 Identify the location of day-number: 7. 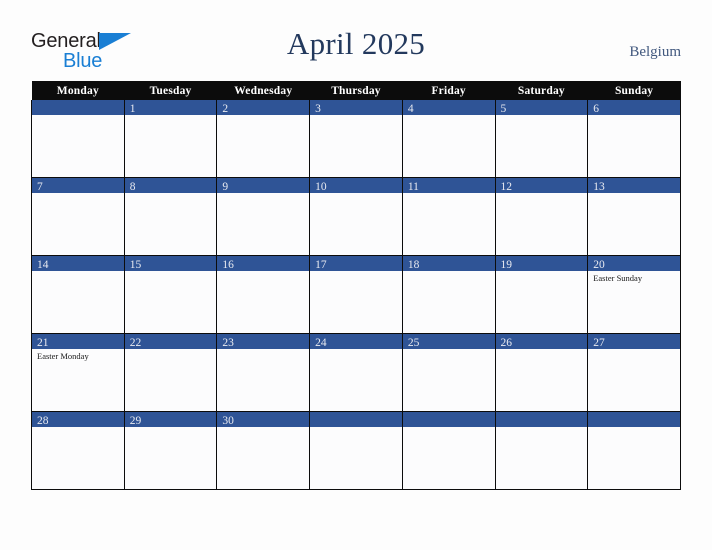
(40, 187).